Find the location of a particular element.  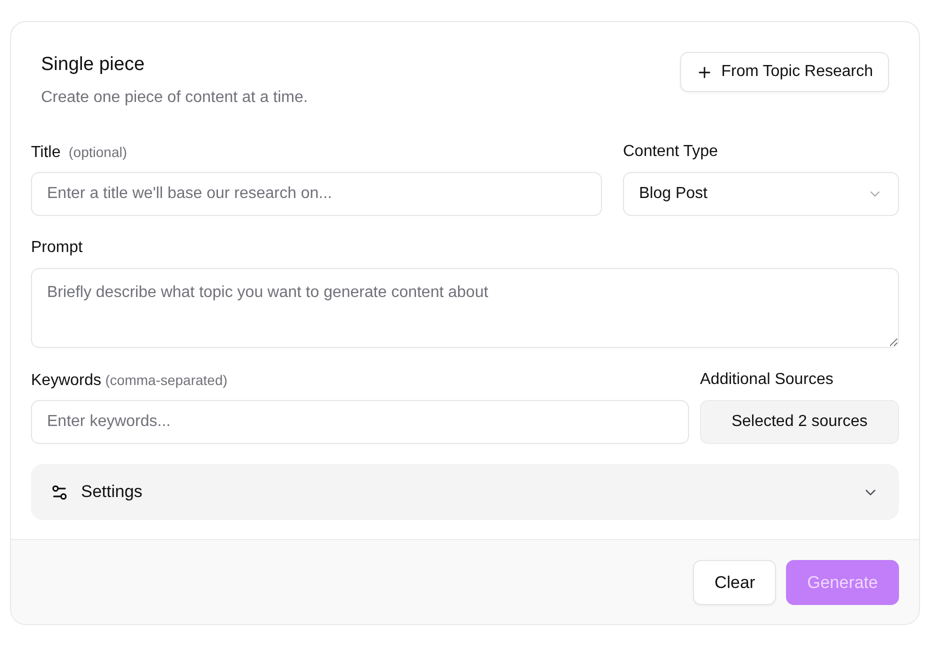

settings-icon is located at coordinates (59, 492).